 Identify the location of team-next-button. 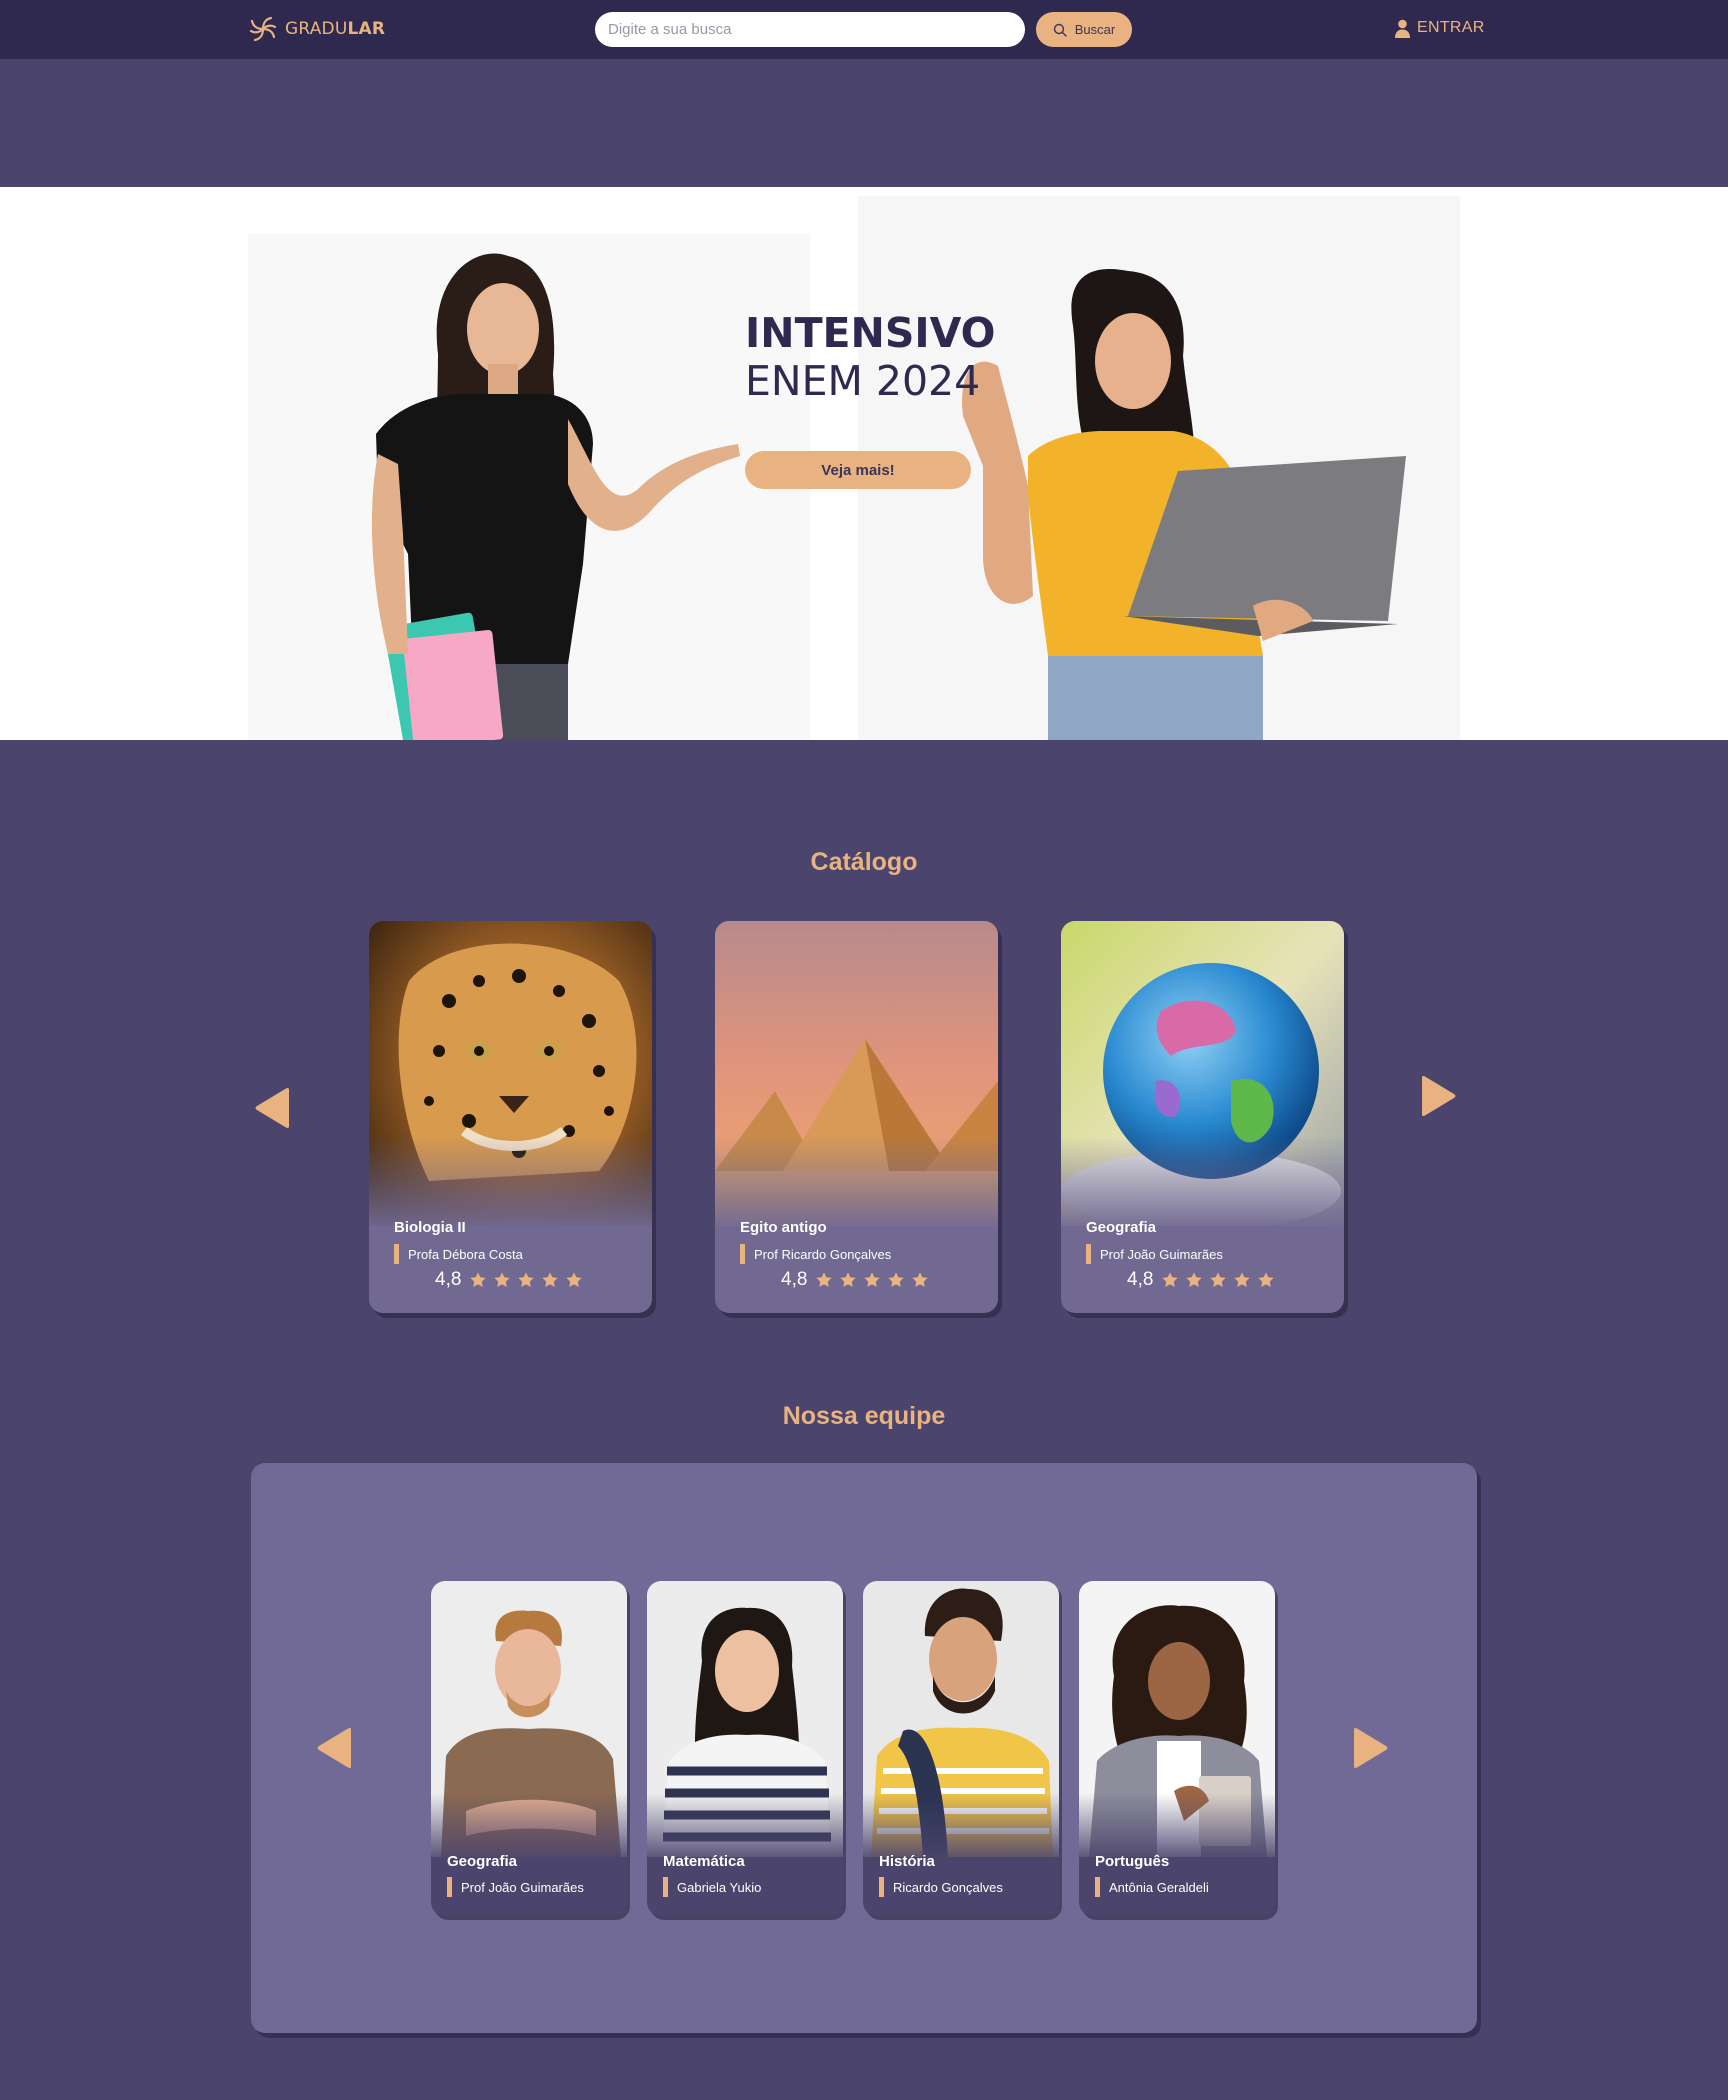
(1370, 1748).